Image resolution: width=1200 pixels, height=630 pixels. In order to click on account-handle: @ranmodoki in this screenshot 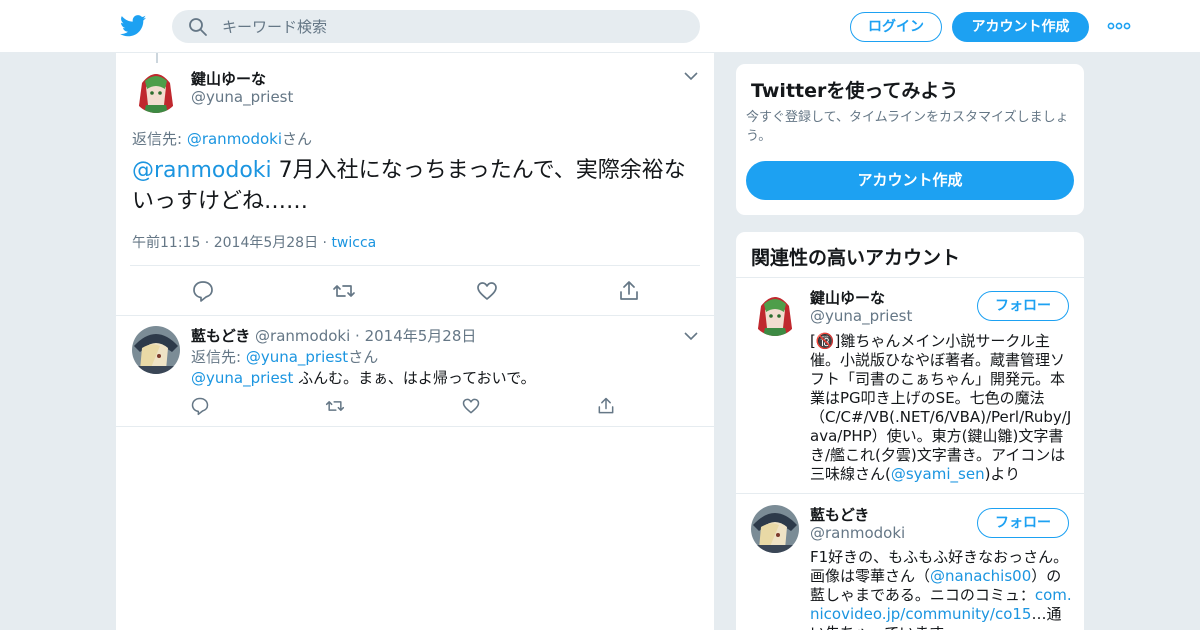, I will do `click(857, 533)`.